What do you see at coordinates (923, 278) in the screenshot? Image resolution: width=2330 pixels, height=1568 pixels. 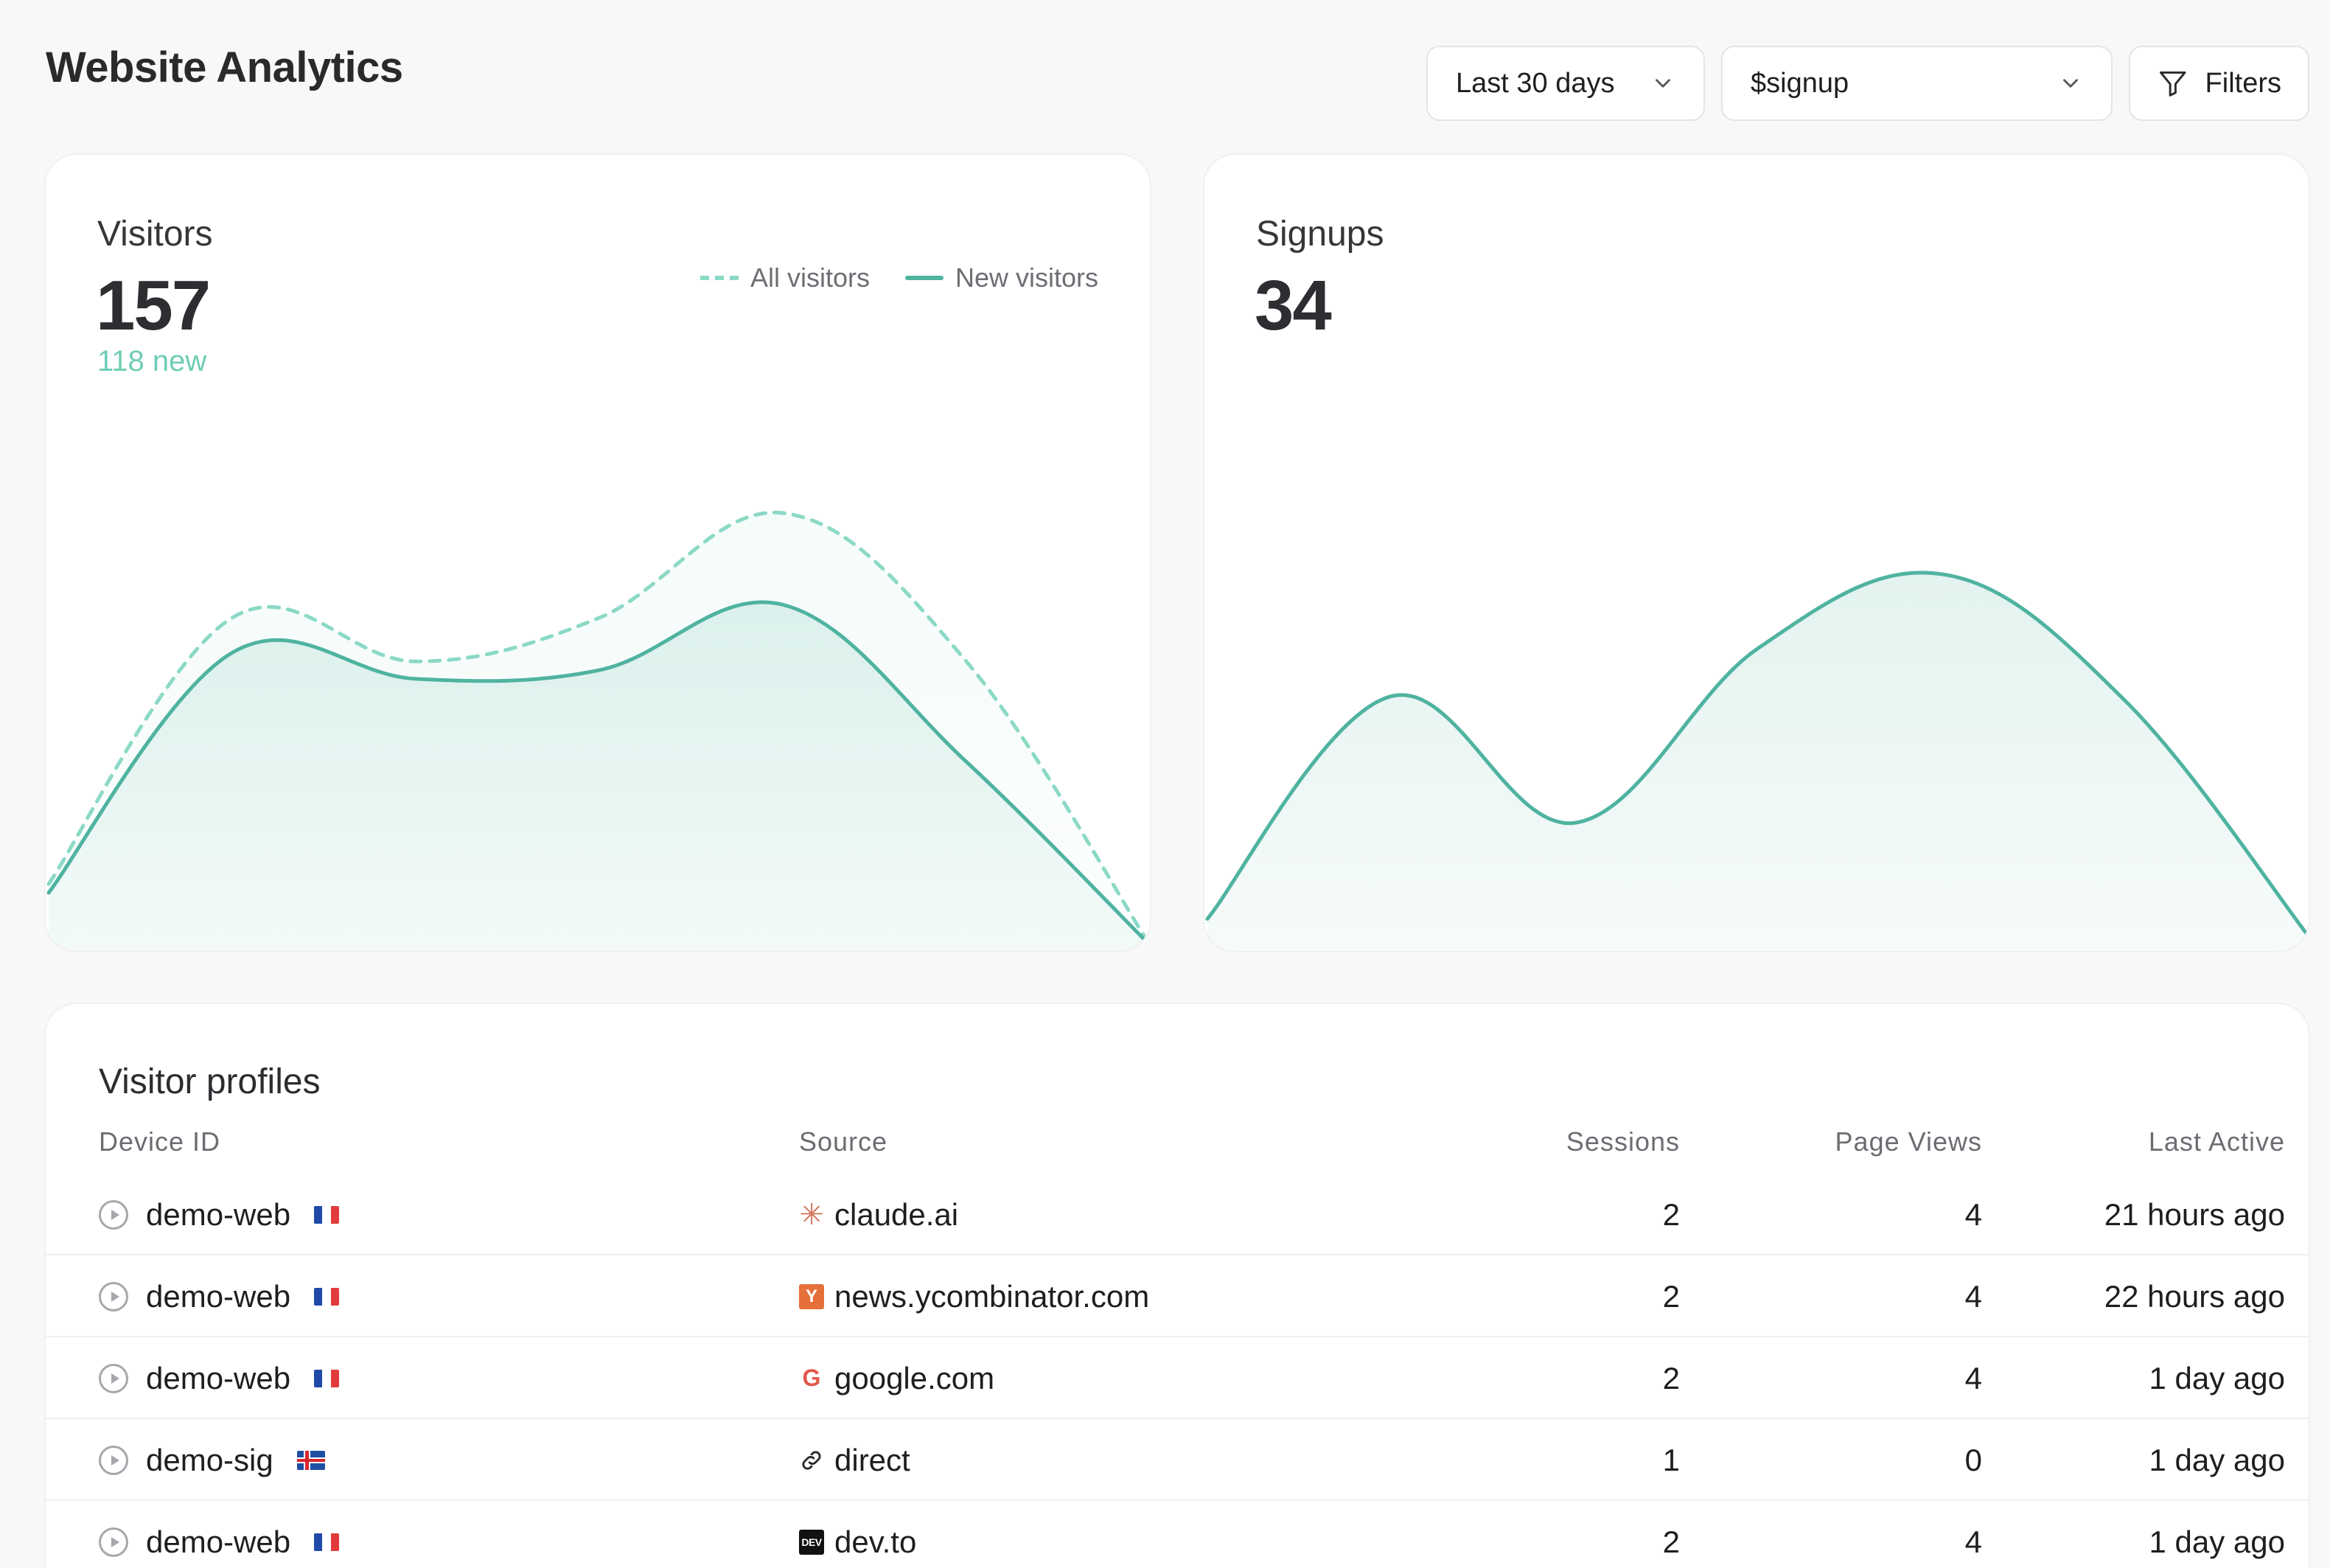 I see `legend-swatch-solid` at bounding box center [923, 278].